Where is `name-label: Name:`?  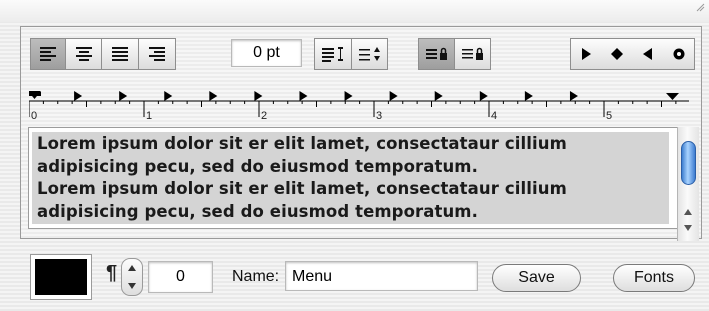 name-label: Name: is located at coordinates (256, 276).